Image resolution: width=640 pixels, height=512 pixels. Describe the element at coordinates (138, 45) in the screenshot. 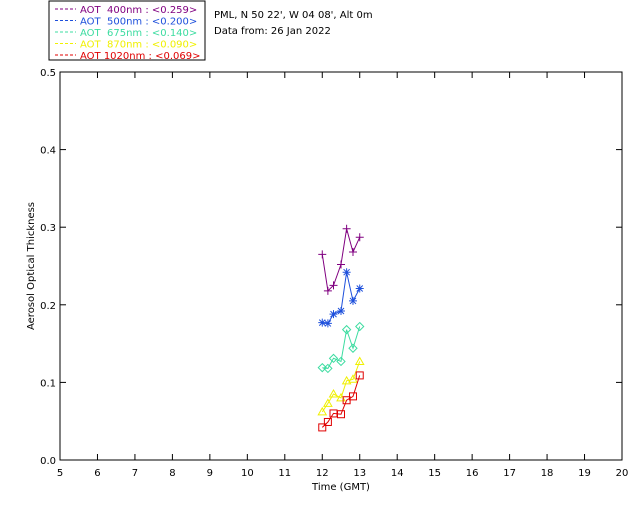

I see `legend-entry: AOT 870nm : <0.090>` at that location.